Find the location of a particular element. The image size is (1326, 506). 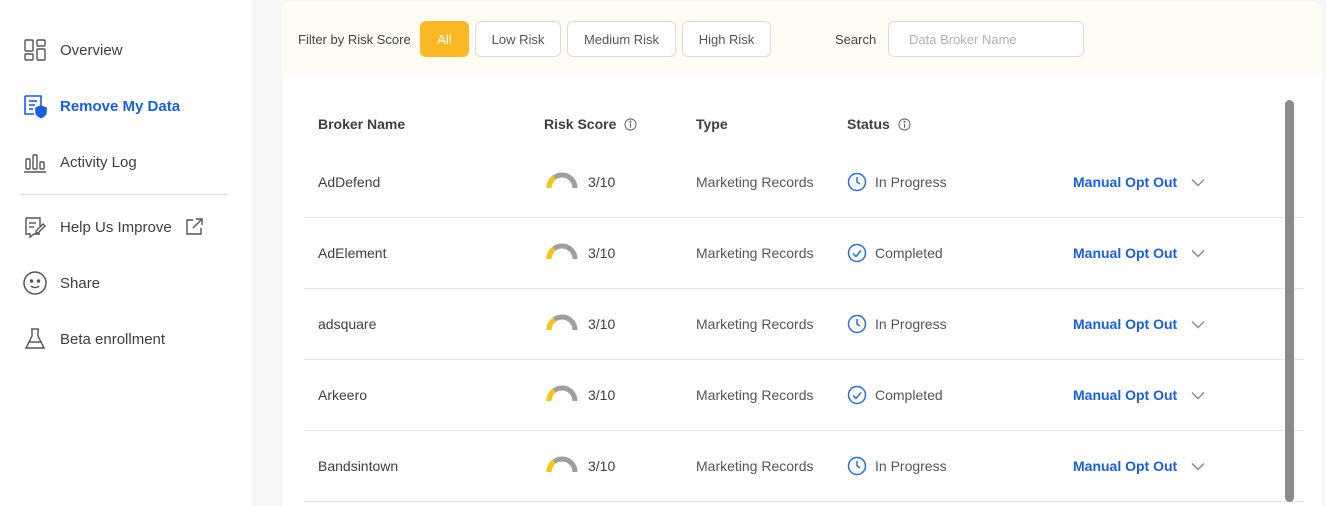

sidebar-item-beta-enrollment: Beta enrollment is located at coordinates (93, 339).